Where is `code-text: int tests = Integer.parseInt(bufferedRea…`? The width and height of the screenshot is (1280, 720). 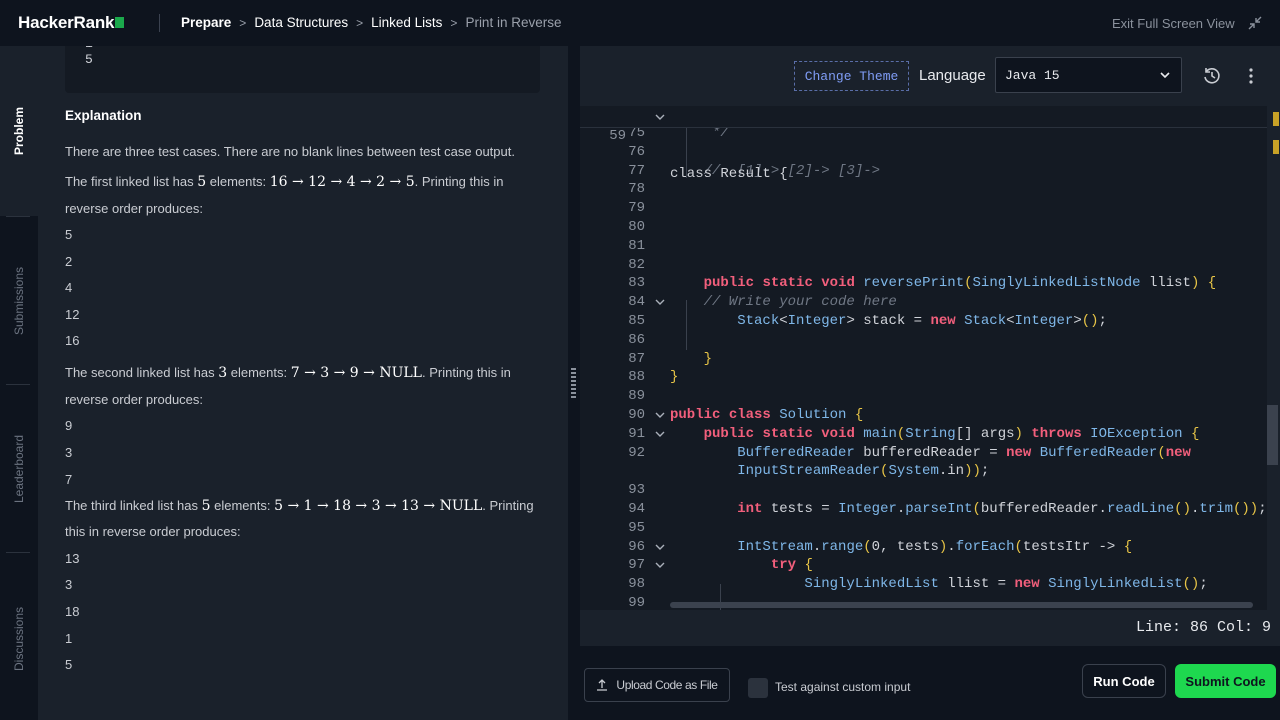
code-text: int tests = Integer.parseInt(bufferedRea… is located at coordinates (1002, 509).